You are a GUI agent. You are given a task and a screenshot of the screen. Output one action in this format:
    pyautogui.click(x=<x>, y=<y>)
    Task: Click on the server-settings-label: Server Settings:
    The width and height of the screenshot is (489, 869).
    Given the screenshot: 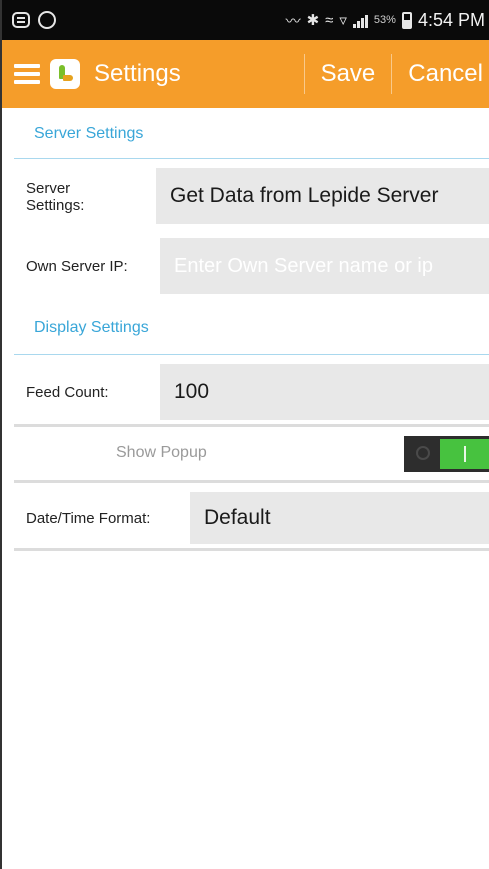 What is the action you would take?
    pyautogui.click(x=55, y=197)
    